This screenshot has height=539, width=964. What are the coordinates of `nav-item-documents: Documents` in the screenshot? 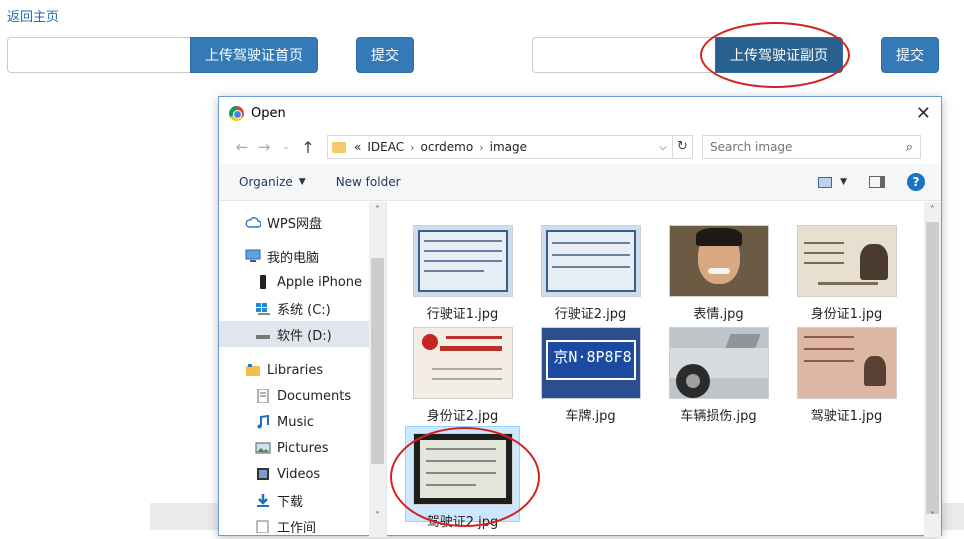 It's located at (294, 396).